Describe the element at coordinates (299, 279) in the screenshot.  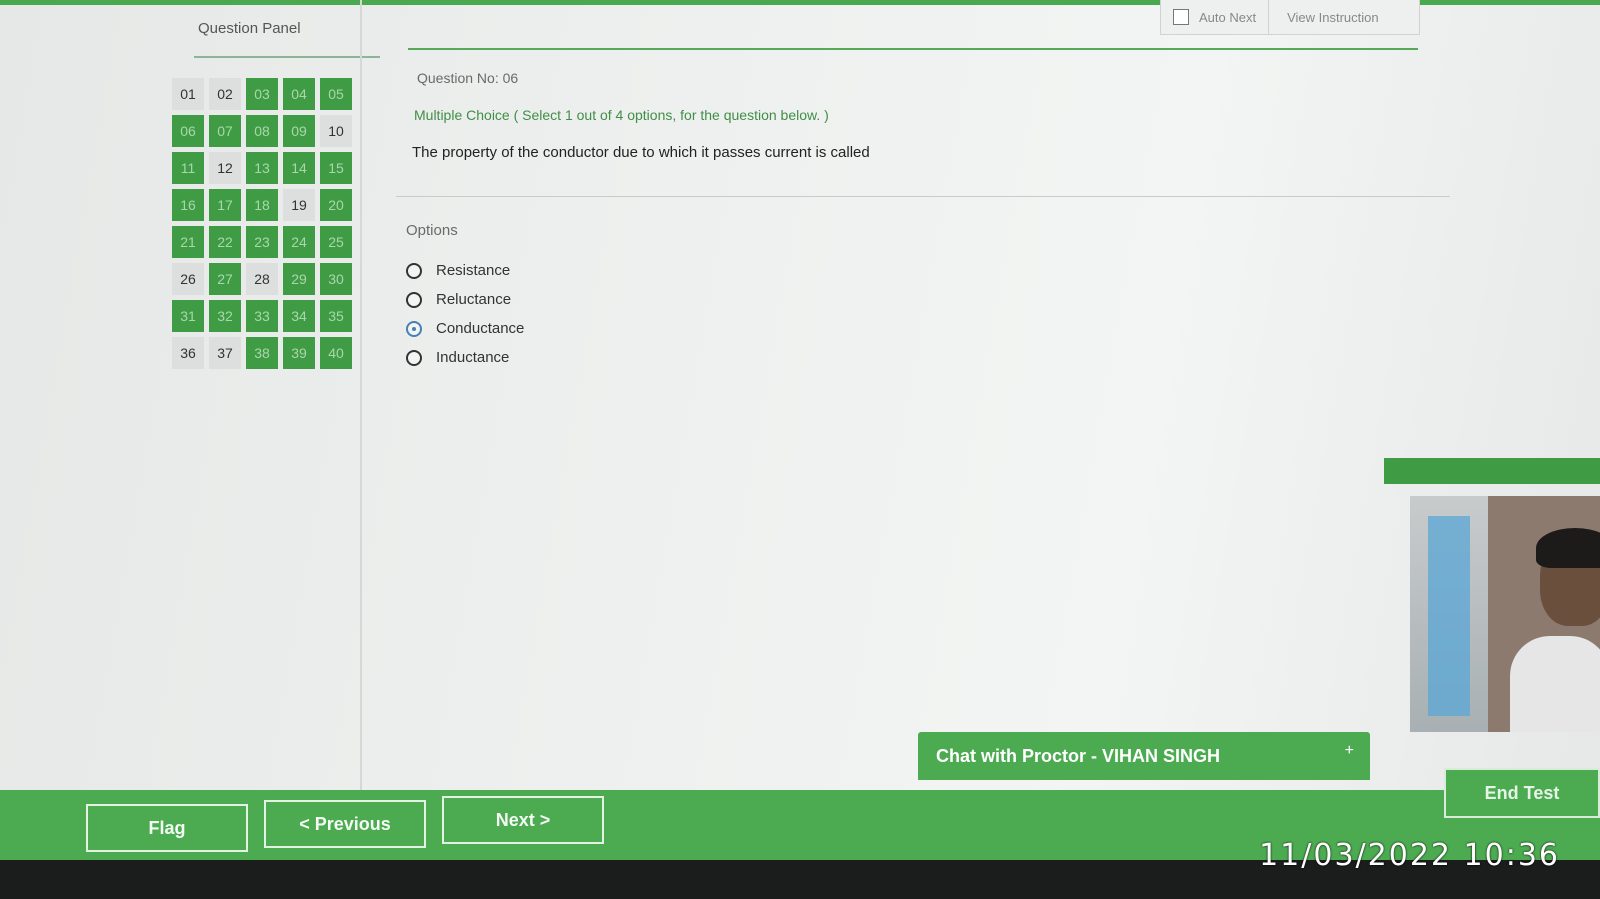
I see `question-cell-29: 29` at that location.